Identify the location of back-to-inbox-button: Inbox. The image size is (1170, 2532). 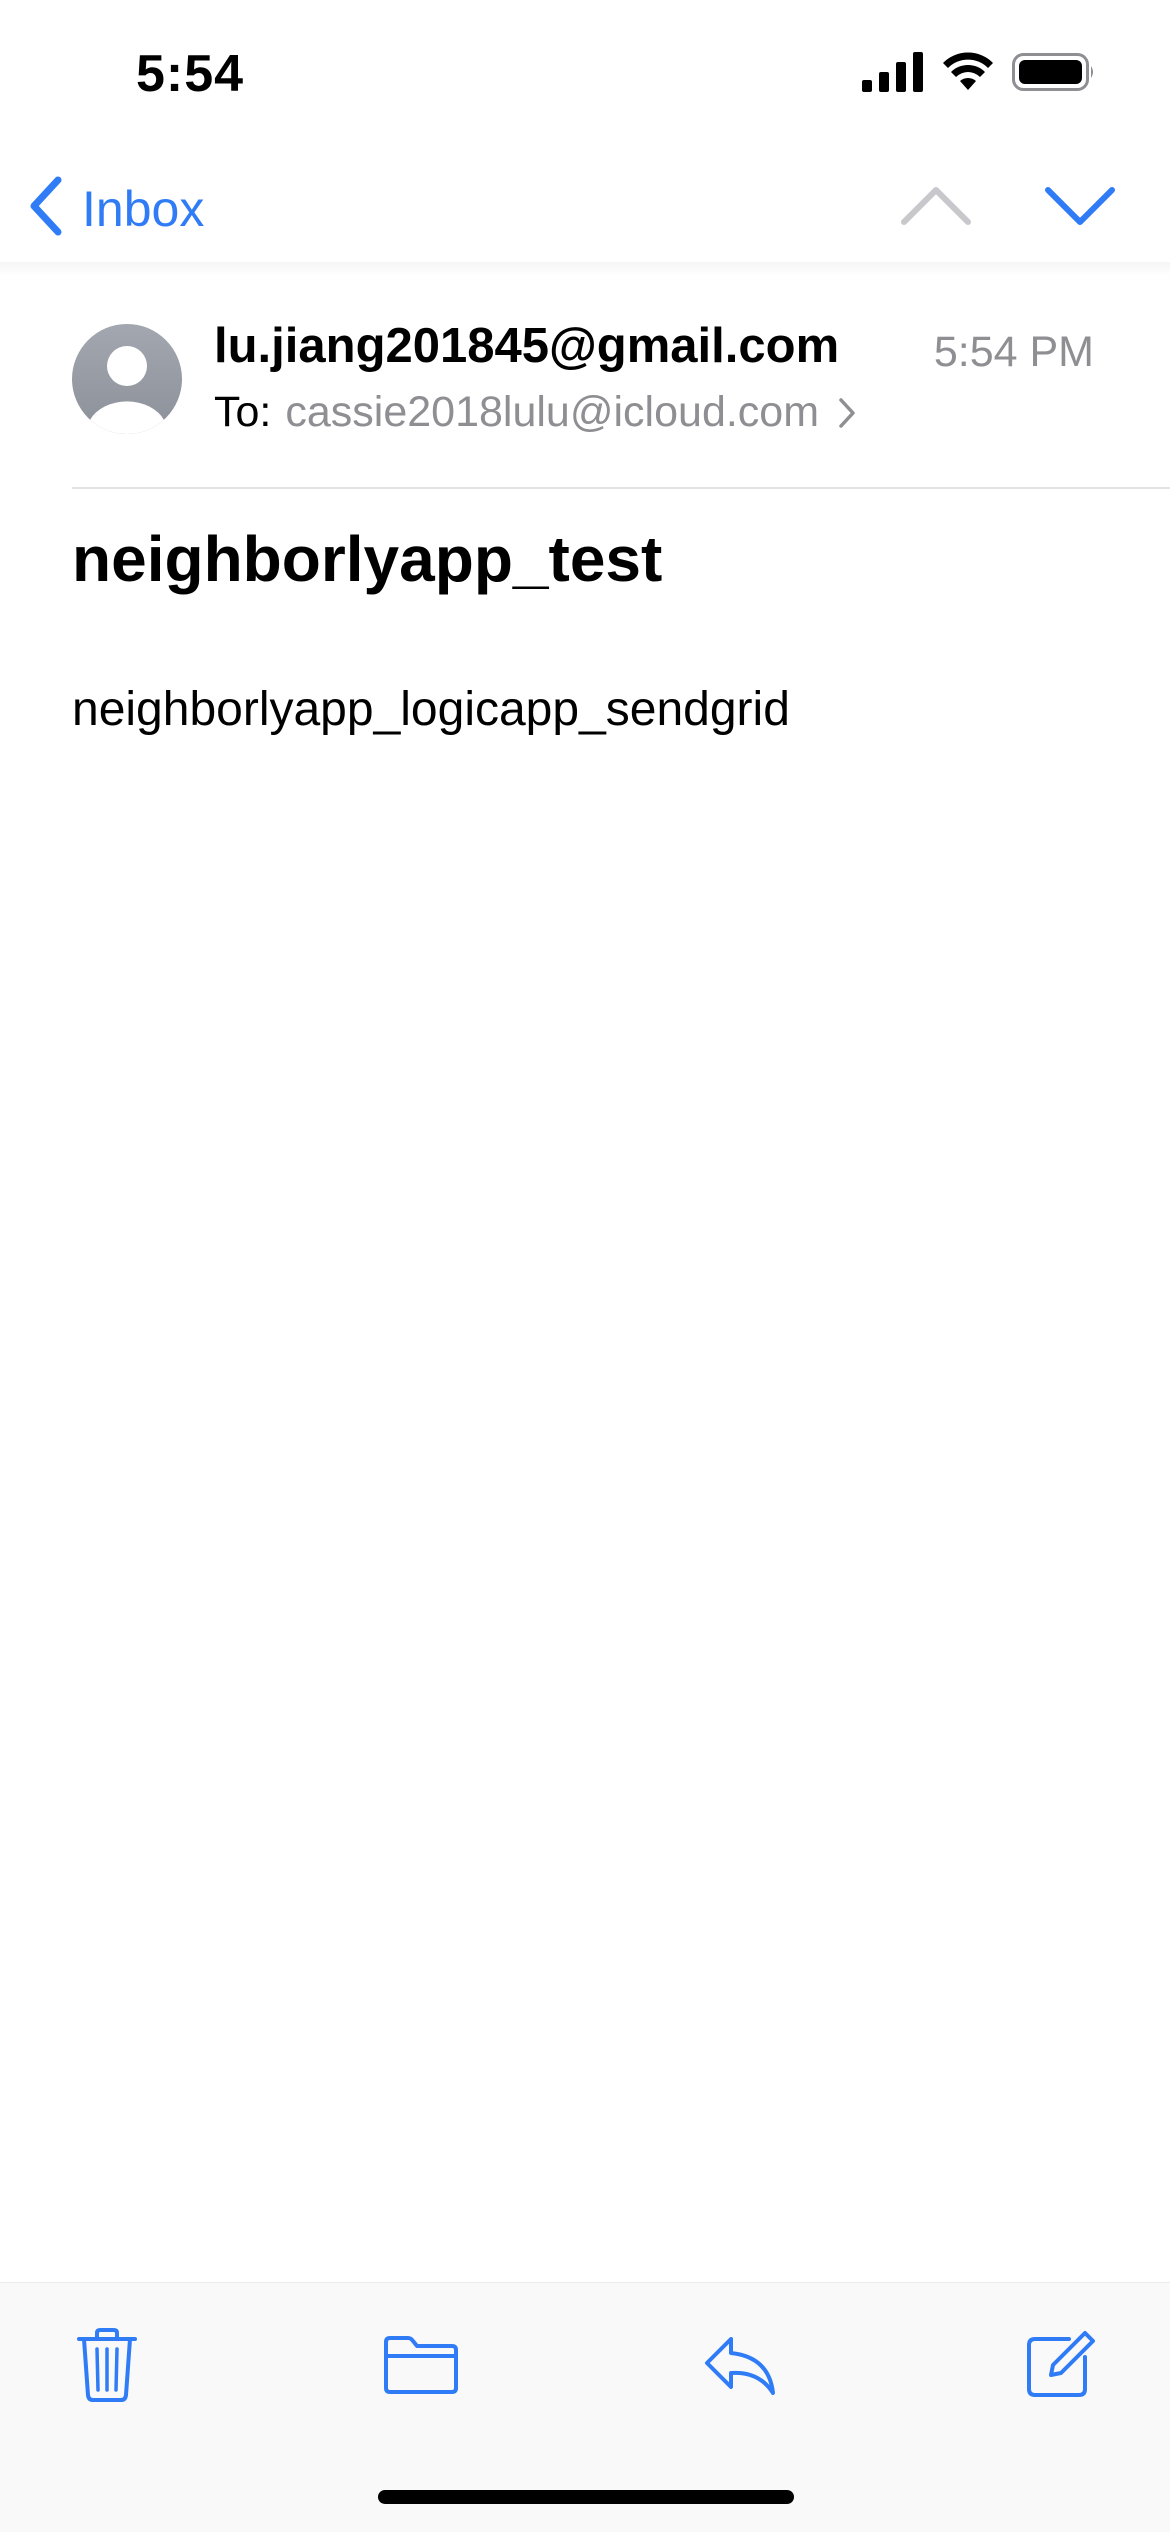
(115, 208).